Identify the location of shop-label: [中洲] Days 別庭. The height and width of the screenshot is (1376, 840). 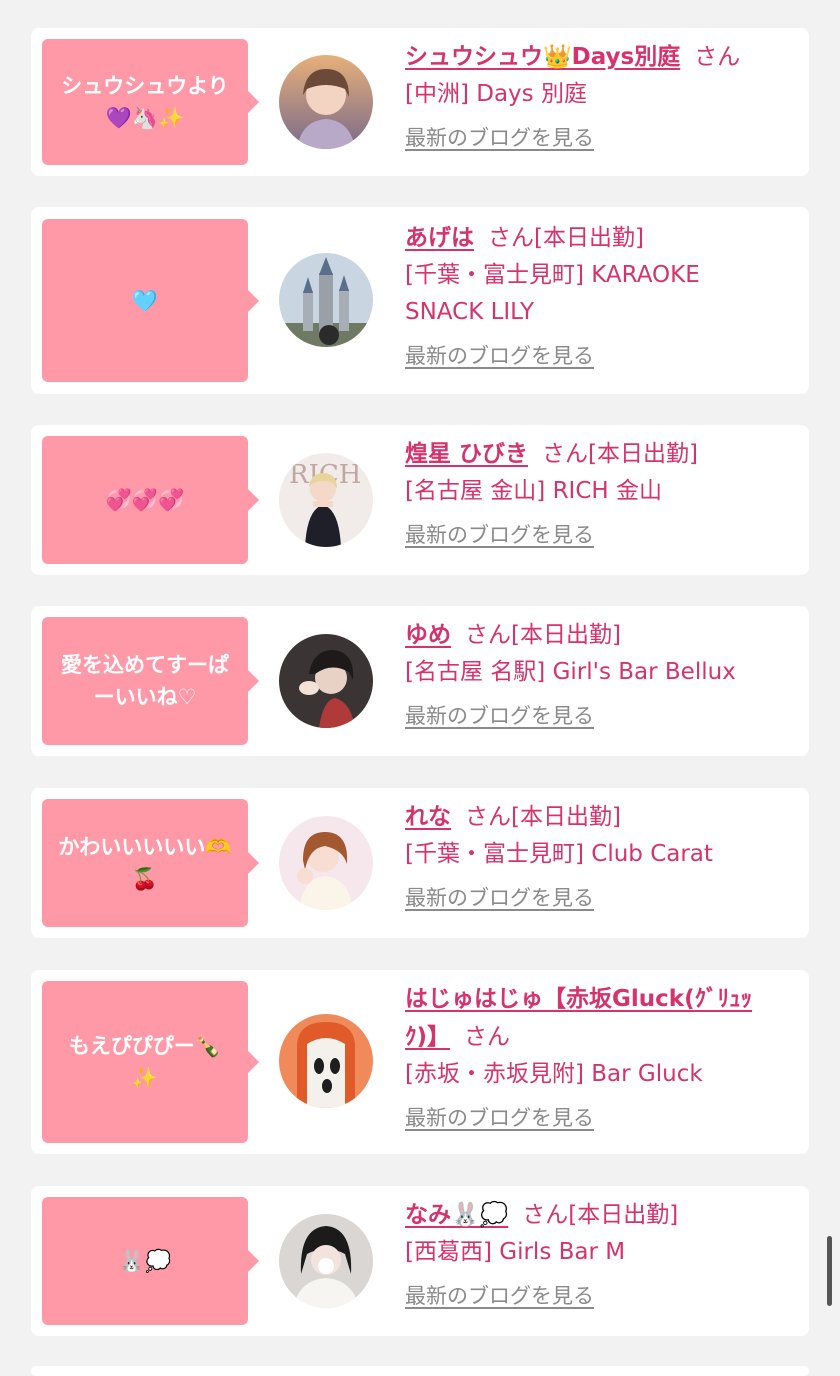
(496, 94).